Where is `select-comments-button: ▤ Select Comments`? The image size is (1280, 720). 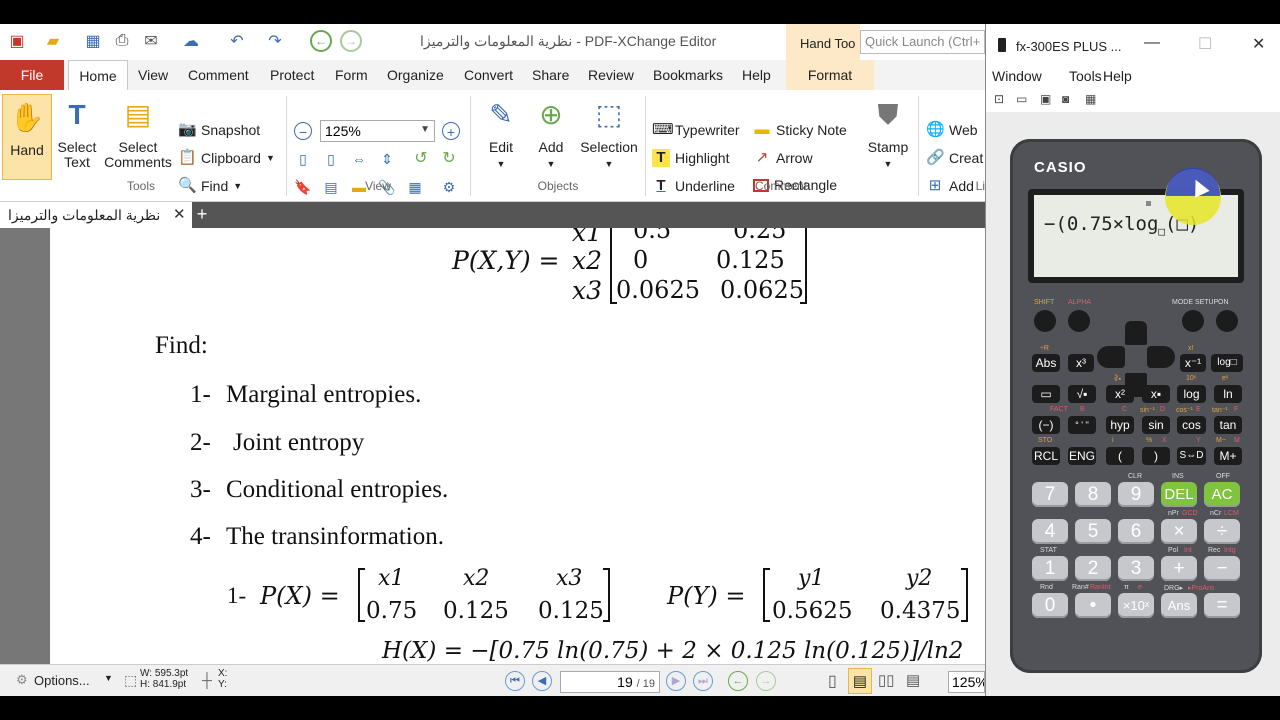 select-comments-button: ▤ Select Comments is located at coordinates (138, 131).